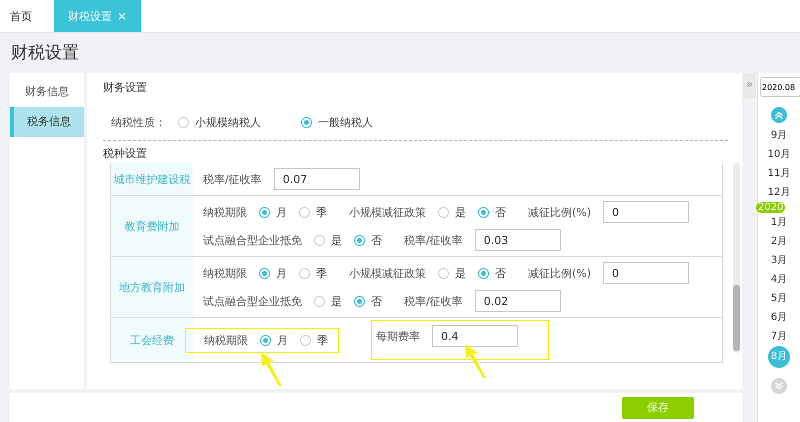 The width and height of the screenshot is (800, 422). What do you see at coordinates (779, 317) in the screenshot?
I see `month-item: 6月` at bounding box center [779, 317].